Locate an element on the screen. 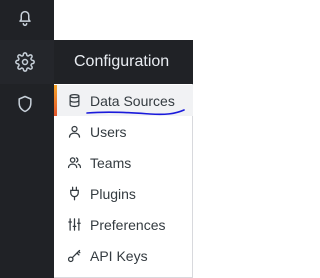 This screenshot has width=320, height=278. menu-item-preferences: Preferences is located at coordinates (123, 224).